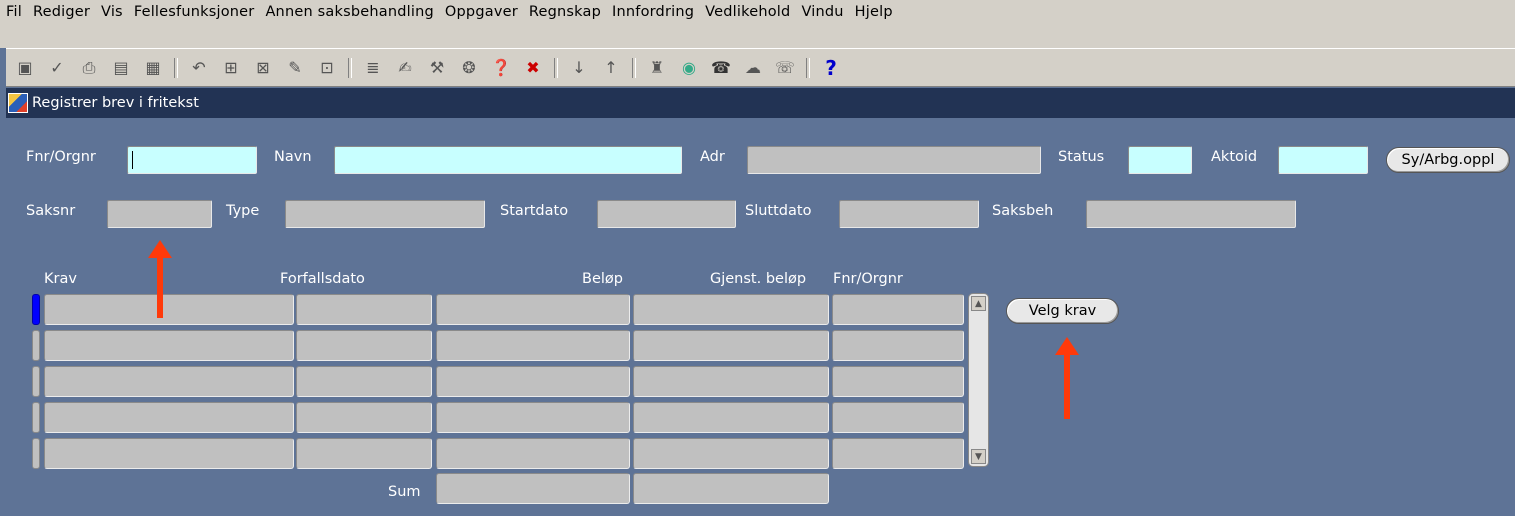 This screenshot has height=516, width=1515. What do you see at coordinates (760, 103) in the screenshot?
I see `window-title-bar: Registrer brev i fritekst` at bounding box center [760, 103].